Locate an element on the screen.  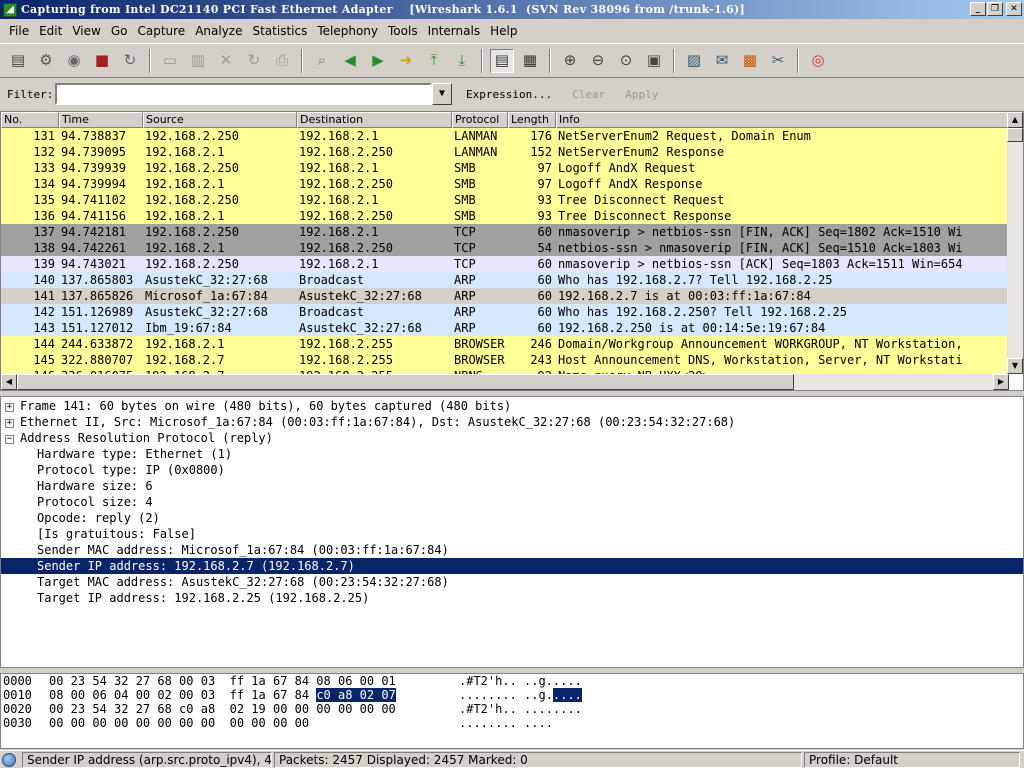
status-profile: Profile: Default is located at coordinates (912, 759).